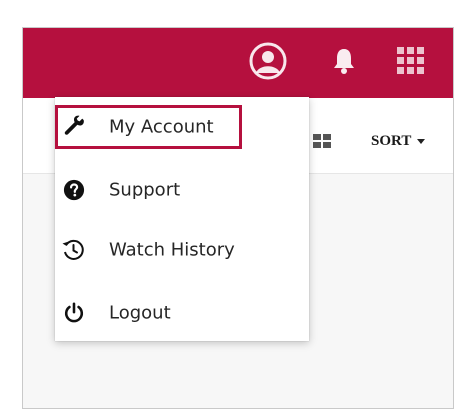 The width and height of the screenshot is (467, 420). I want to click on account-circle-icon, so click(268, 61).